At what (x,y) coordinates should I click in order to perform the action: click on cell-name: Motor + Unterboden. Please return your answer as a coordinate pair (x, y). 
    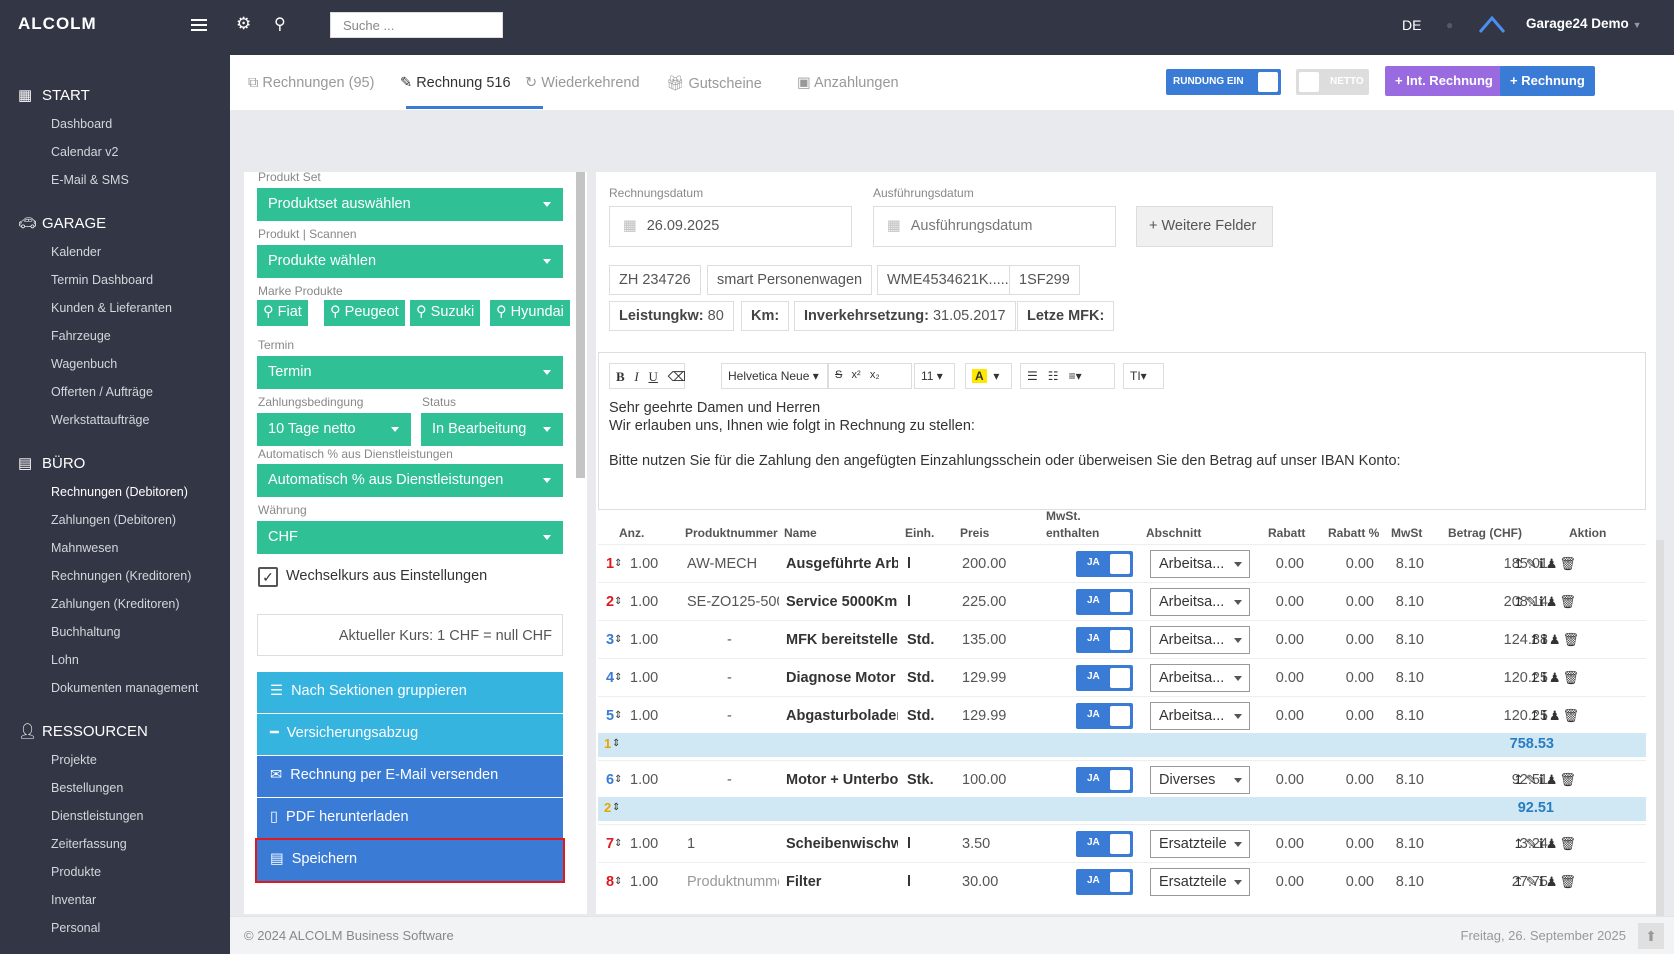
    Looking at the image, I should click on (842, 780).